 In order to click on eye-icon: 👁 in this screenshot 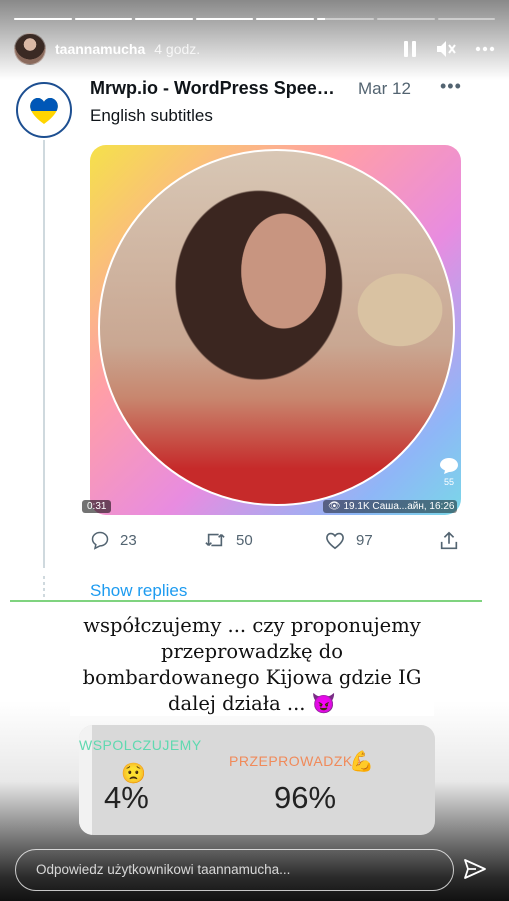, I will do `click(334, 506)`.